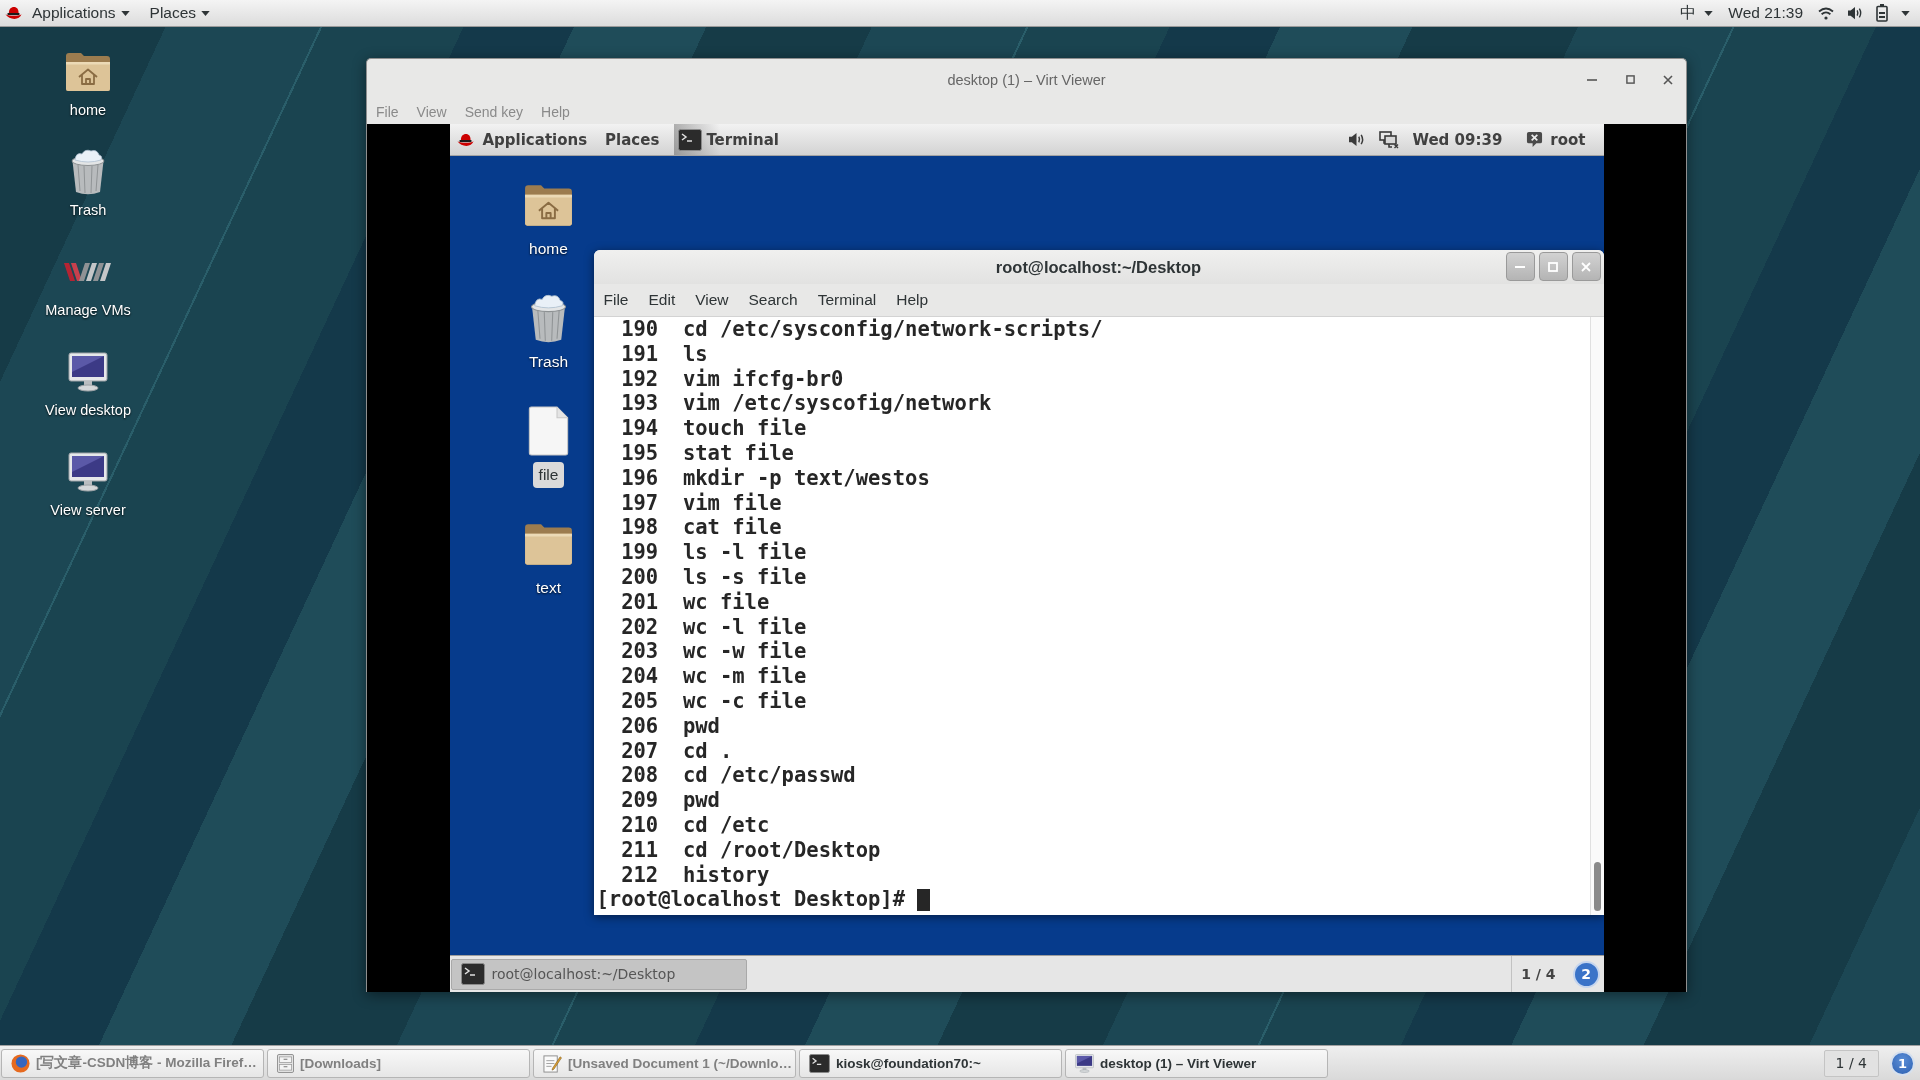 Image resolution: width=1920 pixels, height=1080 pixels. What do you see at coordinates (1196, 1063) in the screenshot?
I see `taskbar-button: desktop (1) – Virt Viewer` at bounding box center [1196, 1063].